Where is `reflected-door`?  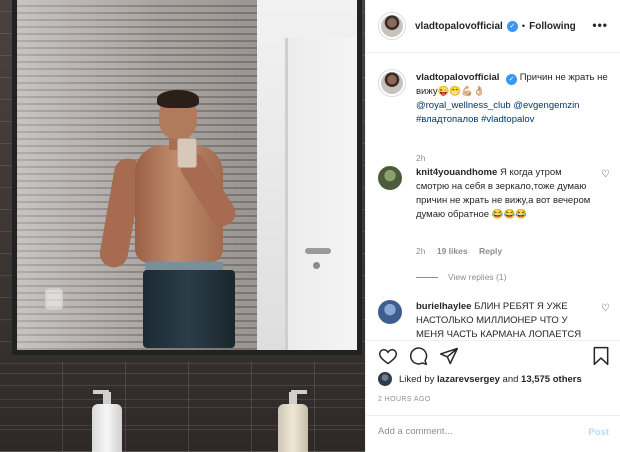 reflected-door is located at coordinates (321, 194).